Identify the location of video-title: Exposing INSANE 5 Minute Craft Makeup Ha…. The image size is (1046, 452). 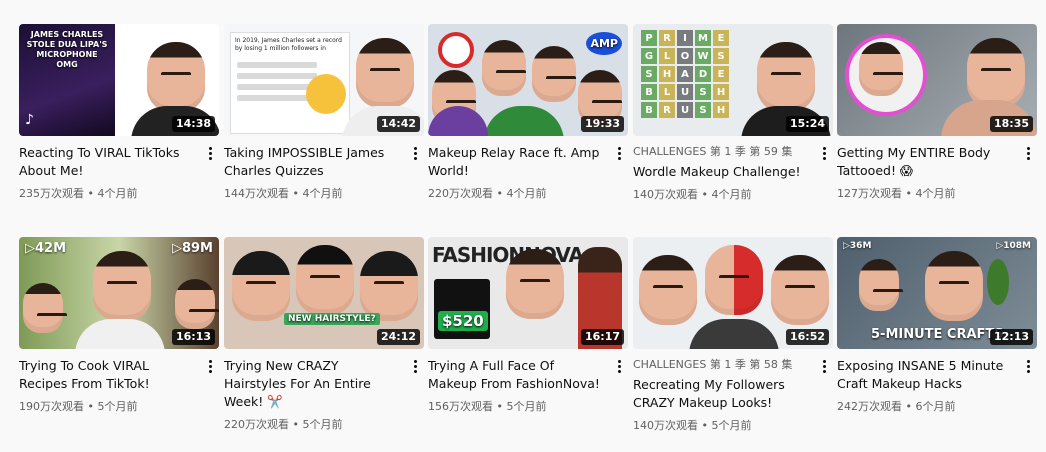
(925, 375).